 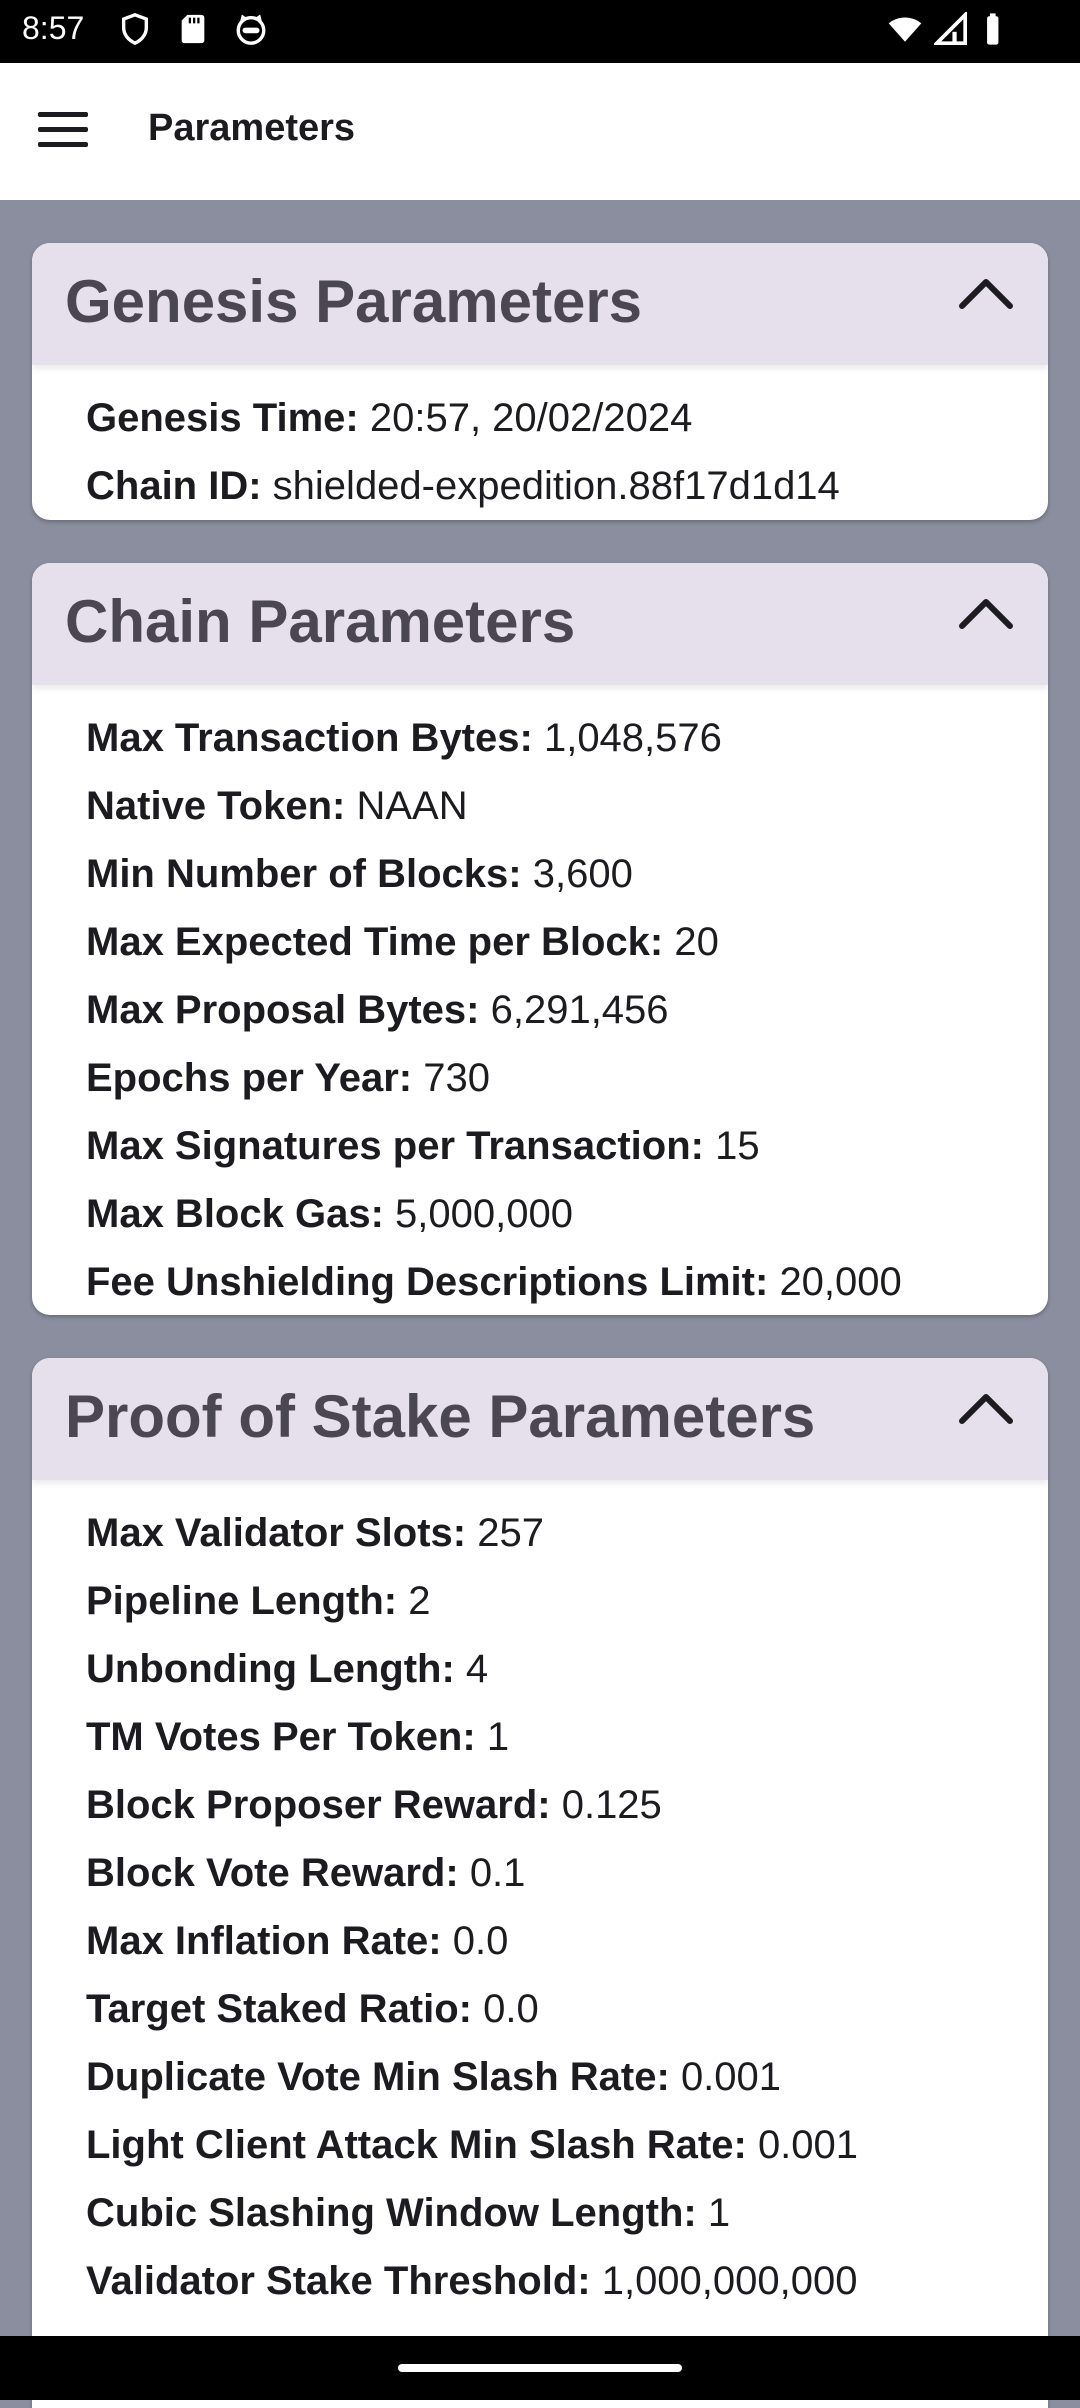 I want to click on param-value: shielded-expedition.88f17d1d14, so click(x=556, y=486).